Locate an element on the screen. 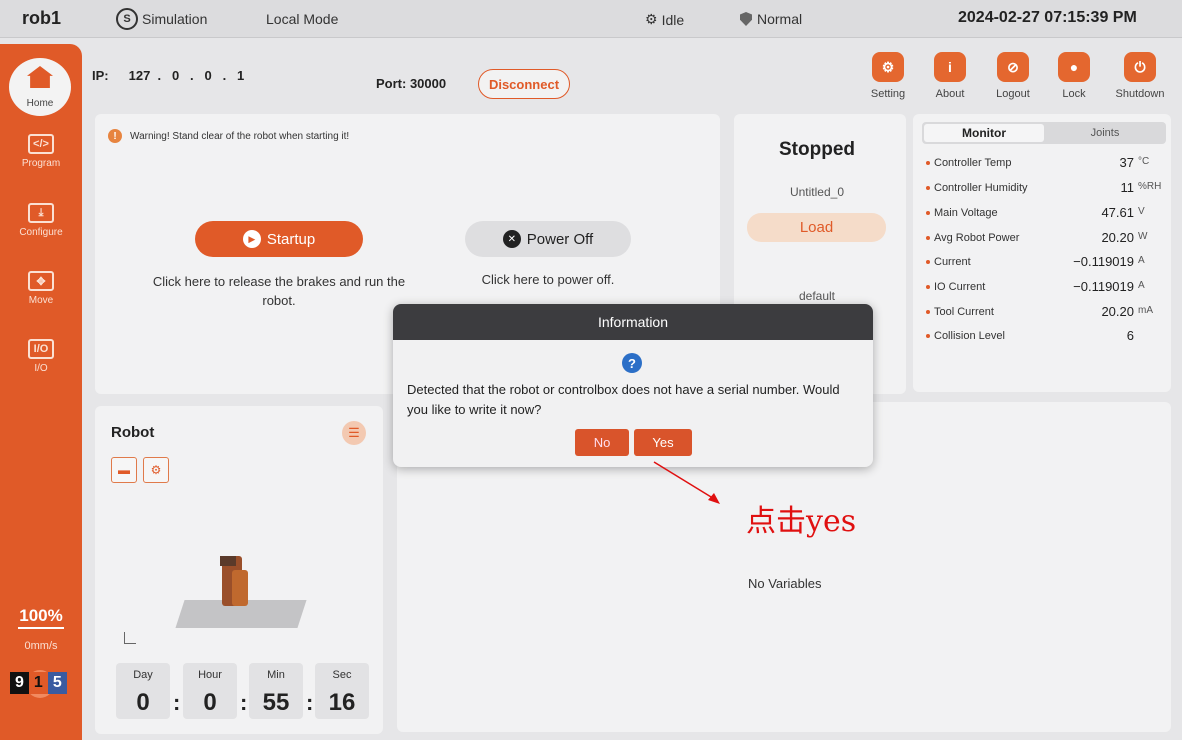 This screenshot has width=1182, height=740. sidebar-item-label: Home is located at coordinates (40, 103).